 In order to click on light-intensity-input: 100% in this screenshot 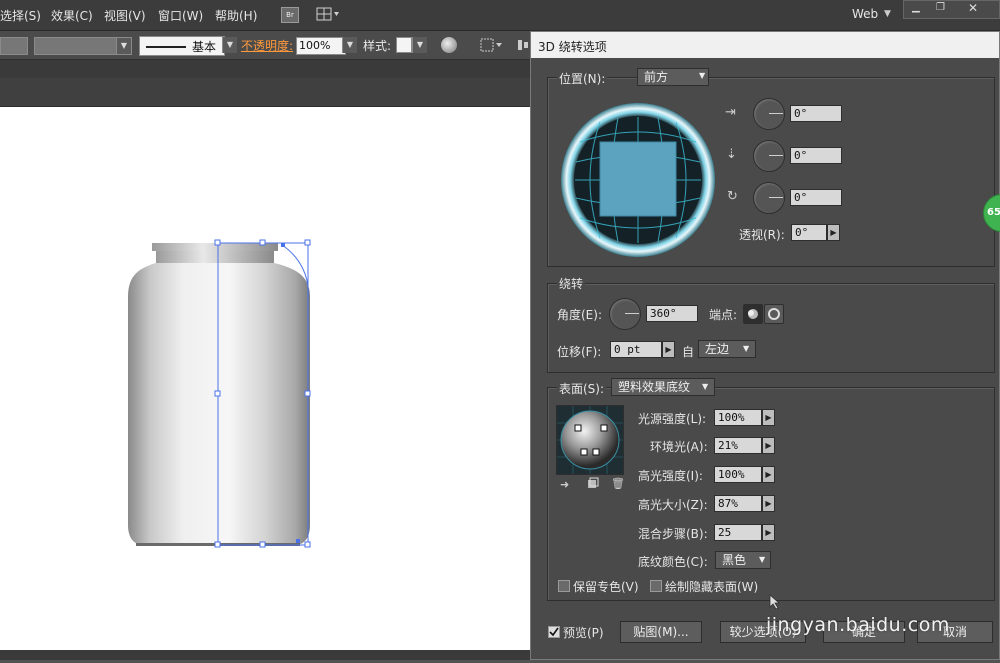, I will do `click(738, 417)`.